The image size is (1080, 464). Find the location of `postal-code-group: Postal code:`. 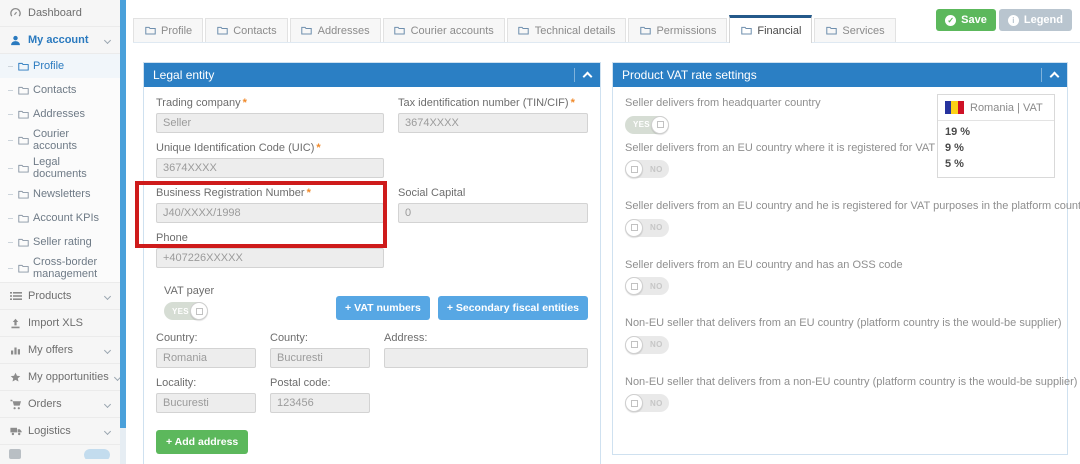

postal-code-group: Postal code: is located at coordinates (320, 395).